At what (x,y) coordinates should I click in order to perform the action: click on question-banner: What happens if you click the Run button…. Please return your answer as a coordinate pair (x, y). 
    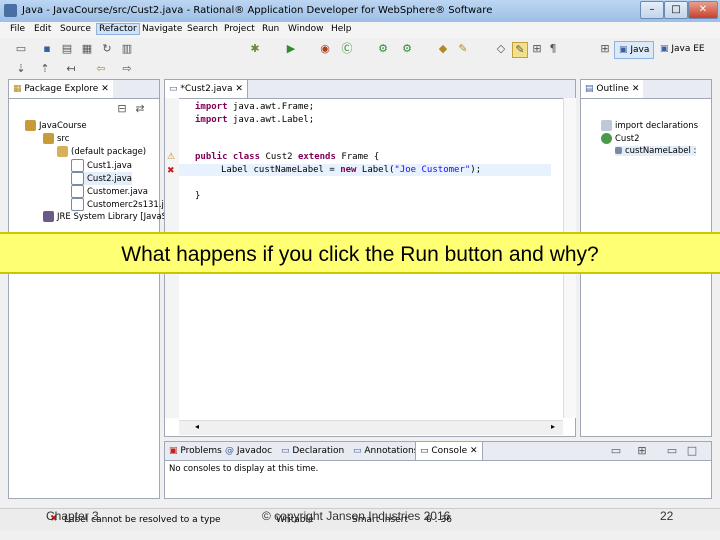
    Looking at the image, I should click on (360, 253).